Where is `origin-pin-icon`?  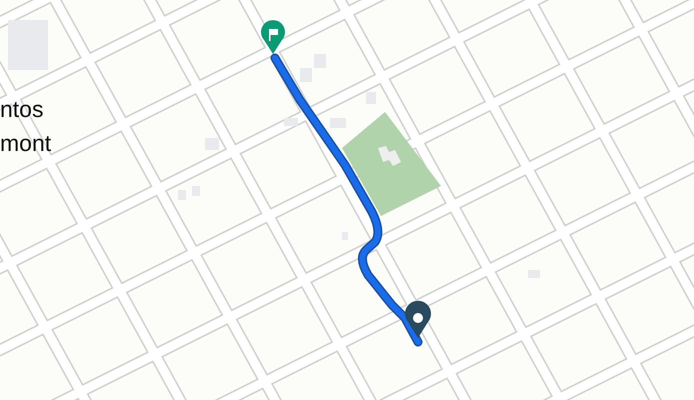
origin-pin-icon is located at coordinates (418, 319).